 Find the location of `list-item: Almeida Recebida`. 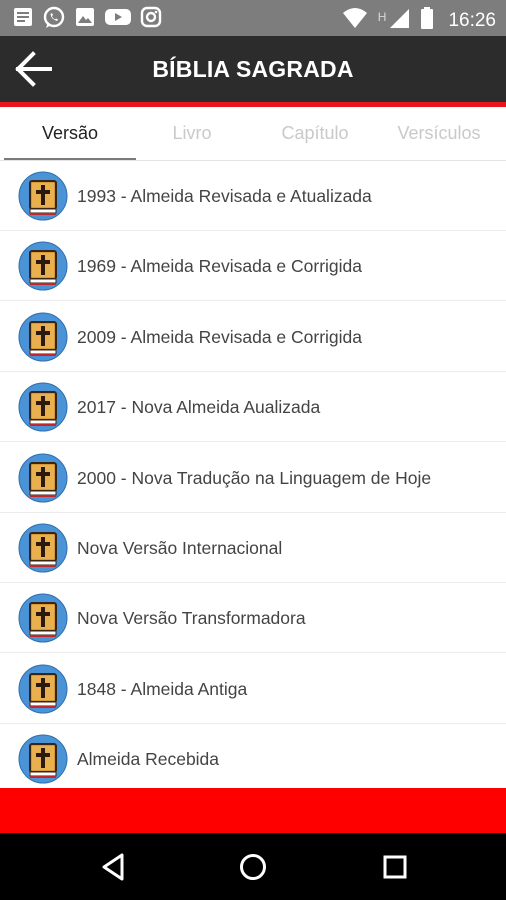

list-item: Almeida Recebida is located at coordinates (253, 756).